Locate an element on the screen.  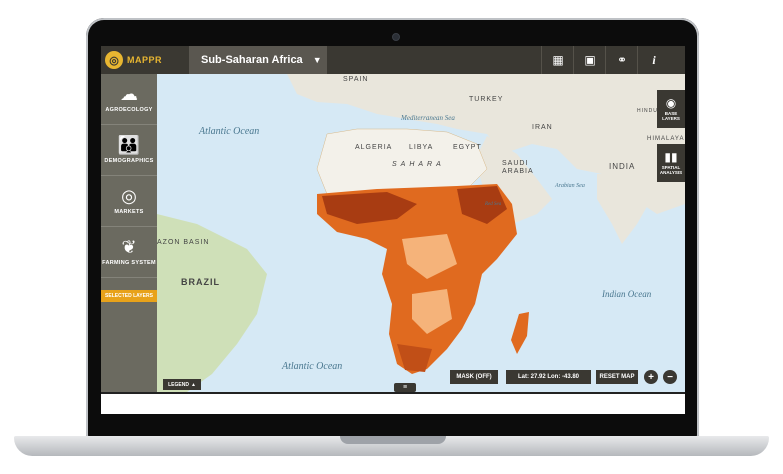
link-button: ⚭ is located at coordinates (621, 60).